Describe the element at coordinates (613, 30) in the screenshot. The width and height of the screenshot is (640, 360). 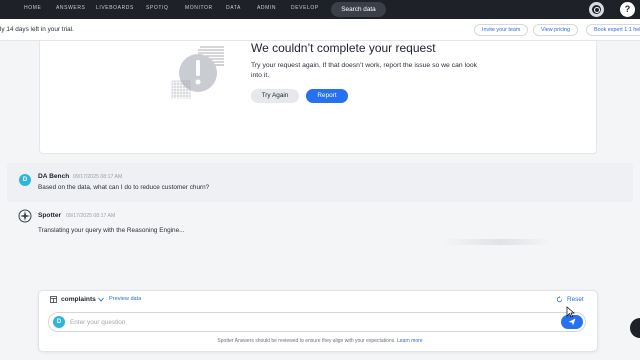
I see `book-expert-button: Book expert 1:1 help` at that location.